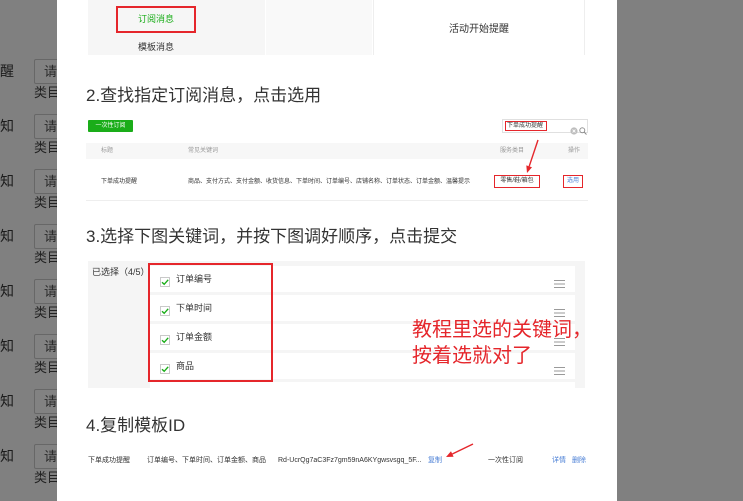 The image size is (743, 501). I want to click on table-header: 标题 常见关键词 服务类目 操作, so click(337, 151).